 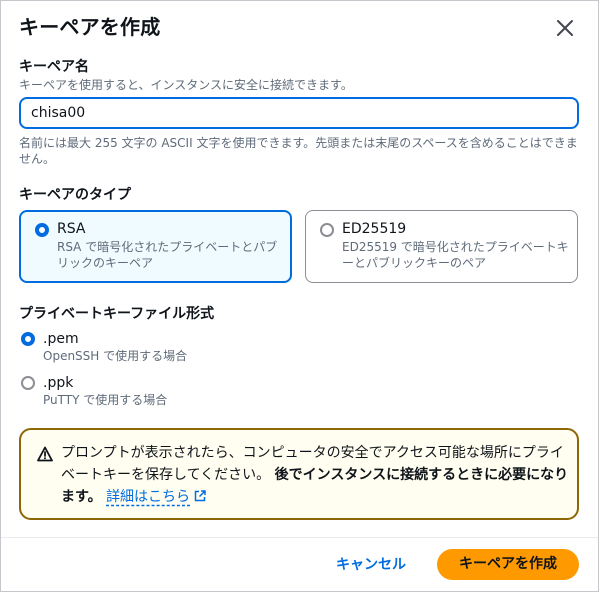 I want to click on radio-ppk, so click(x=28, y=383).